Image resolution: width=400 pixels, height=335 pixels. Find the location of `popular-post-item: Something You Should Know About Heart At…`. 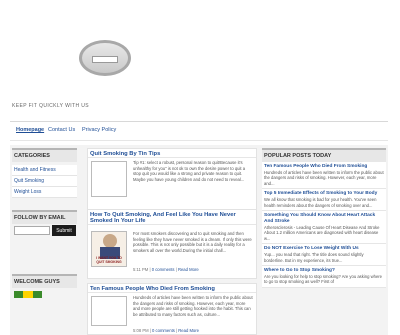

popular-post-item: Something You Should Know About Heart At… is located at coordinates (324, 228).